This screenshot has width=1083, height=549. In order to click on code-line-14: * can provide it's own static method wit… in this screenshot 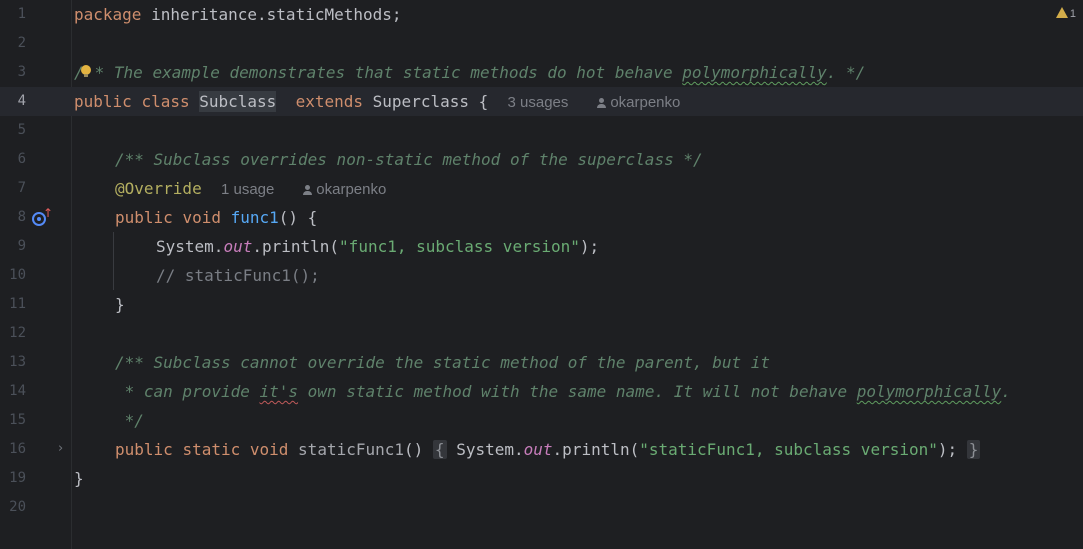, I will do `click(563, 391)`.